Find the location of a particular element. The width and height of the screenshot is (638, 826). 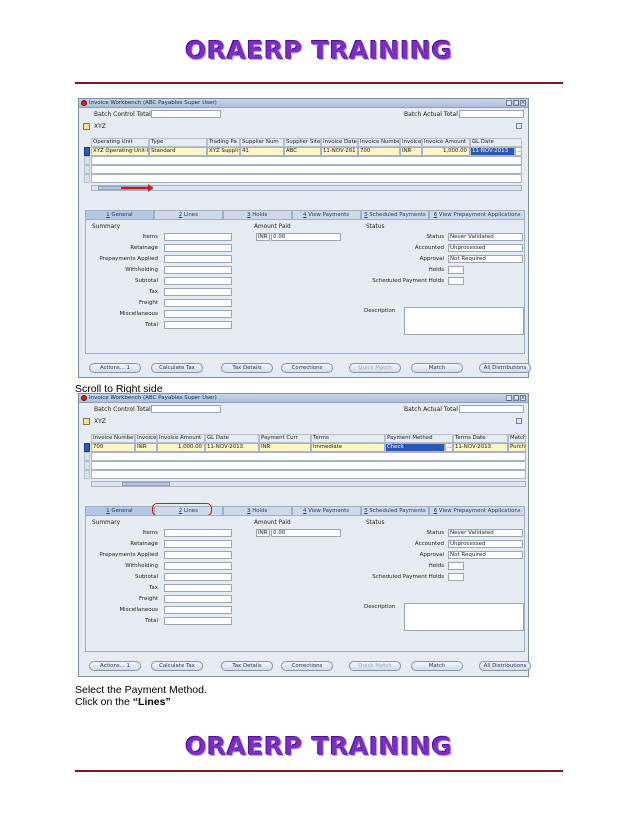

scrollbar-thumb is located at coordinates (146, 484).